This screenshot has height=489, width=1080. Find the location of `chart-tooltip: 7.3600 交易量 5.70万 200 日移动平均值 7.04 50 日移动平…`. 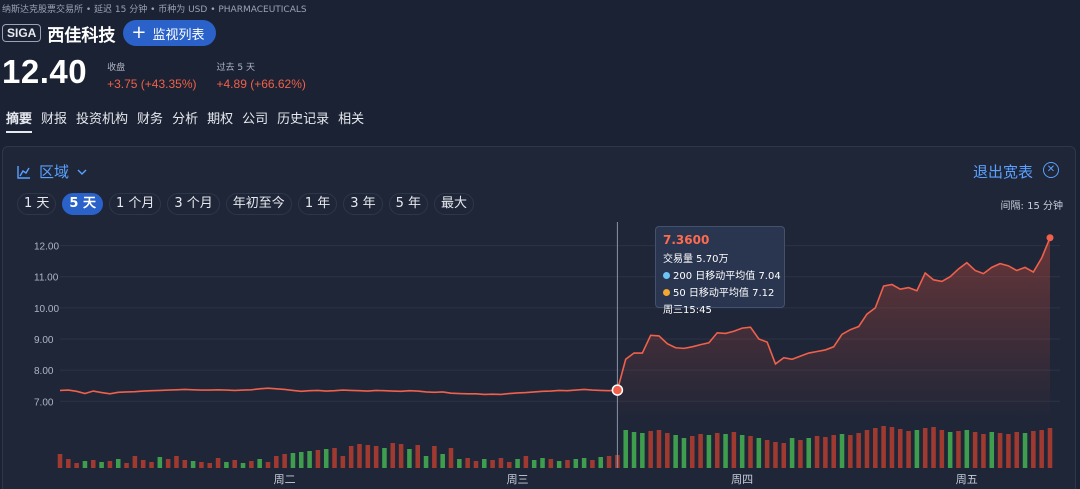

chart-tooltip: 7.3600 交易量 5.70万 200 日移动平均值 7.04 50 日移动平… is located at coordinates (720, 271).